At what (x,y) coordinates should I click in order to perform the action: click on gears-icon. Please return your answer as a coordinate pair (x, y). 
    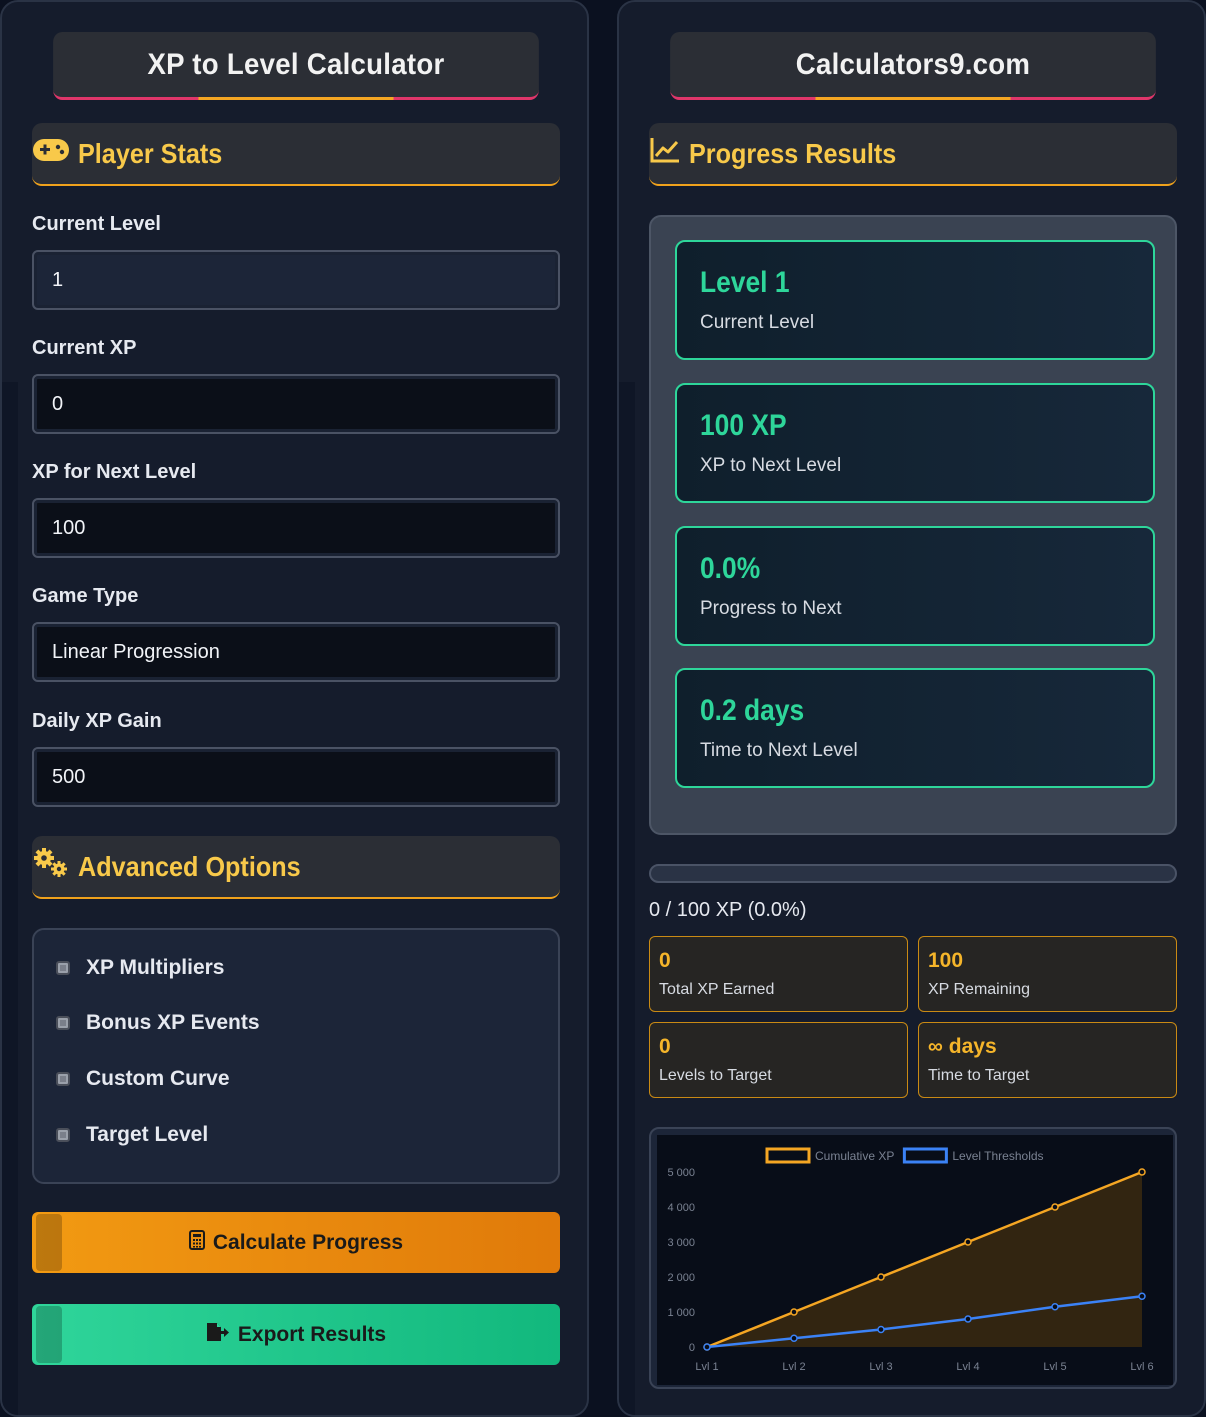
    Looking at the image, I should click on (51, 866).